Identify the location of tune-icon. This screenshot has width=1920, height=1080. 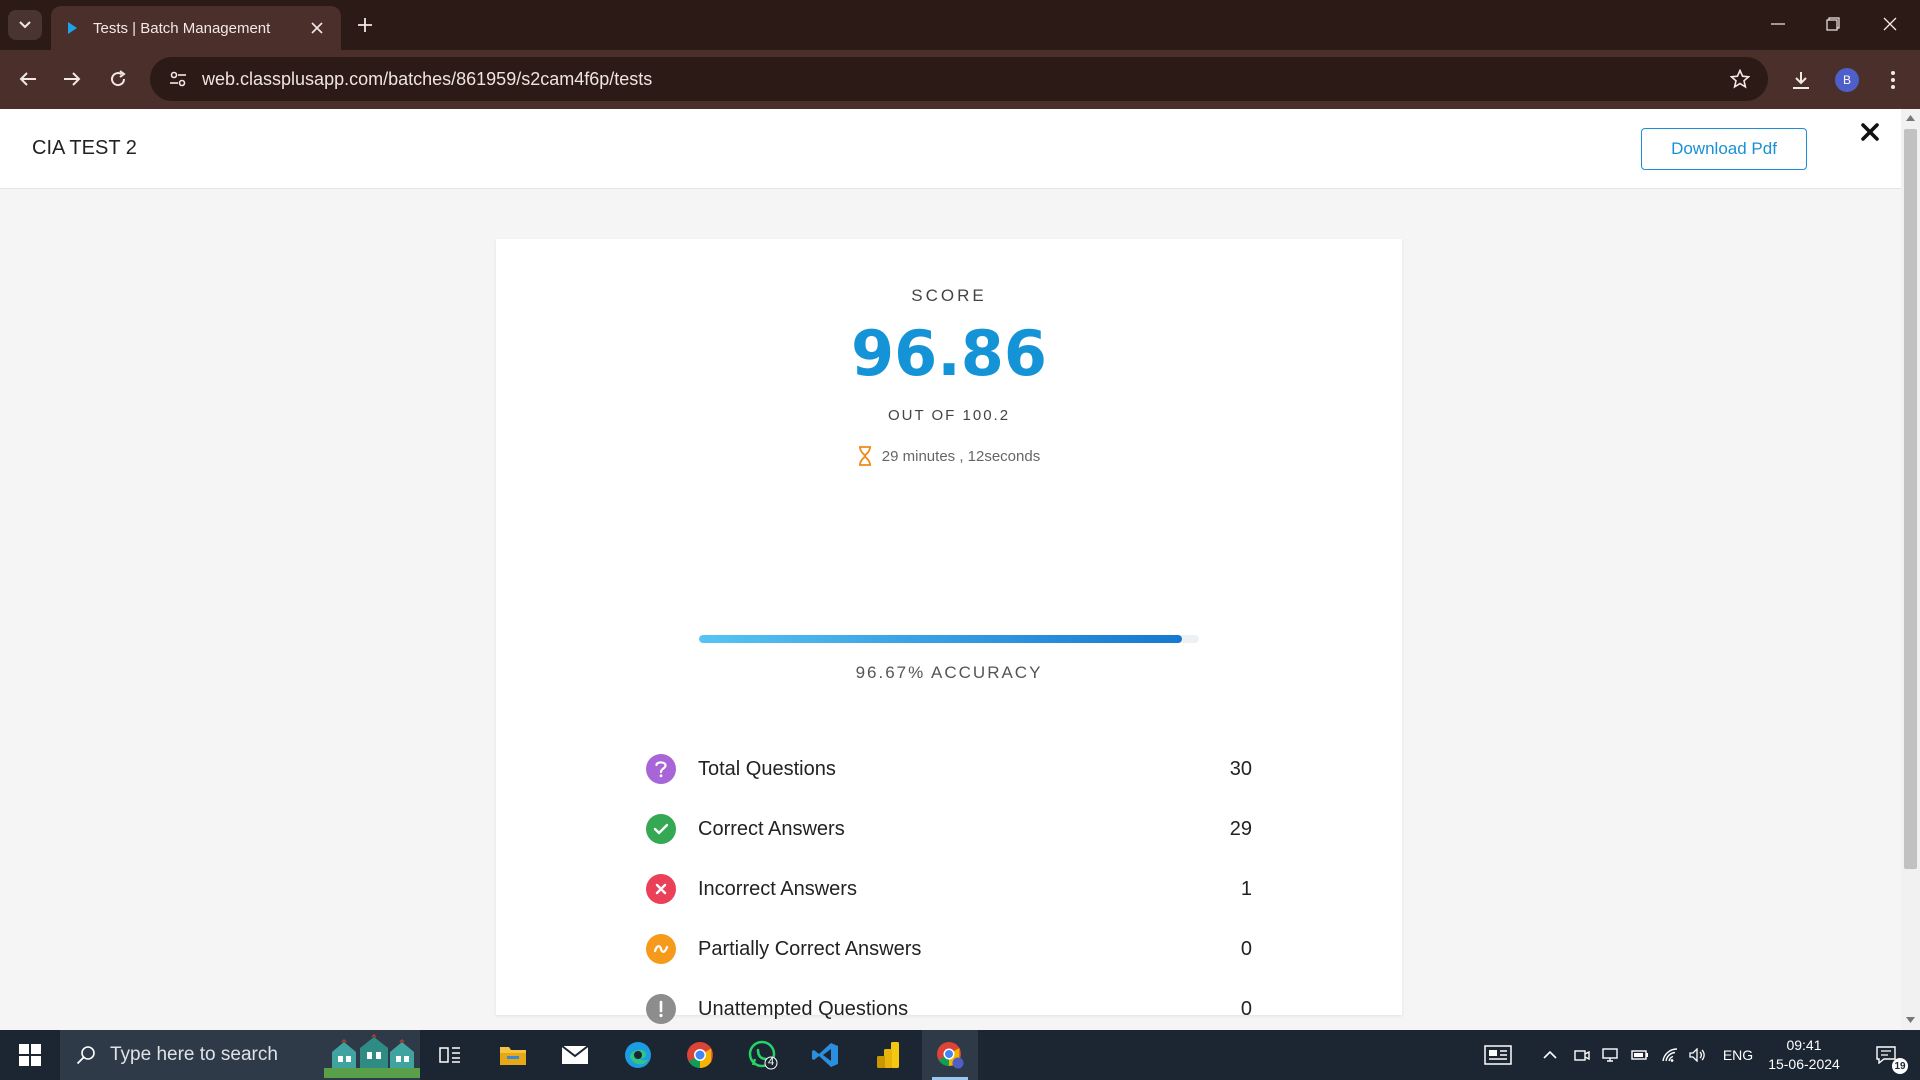
(178, 79).